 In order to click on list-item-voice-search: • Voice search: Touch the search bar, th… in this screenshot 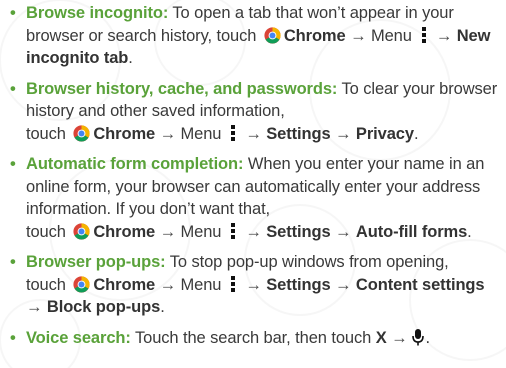, I will do `click(253, 338)`.